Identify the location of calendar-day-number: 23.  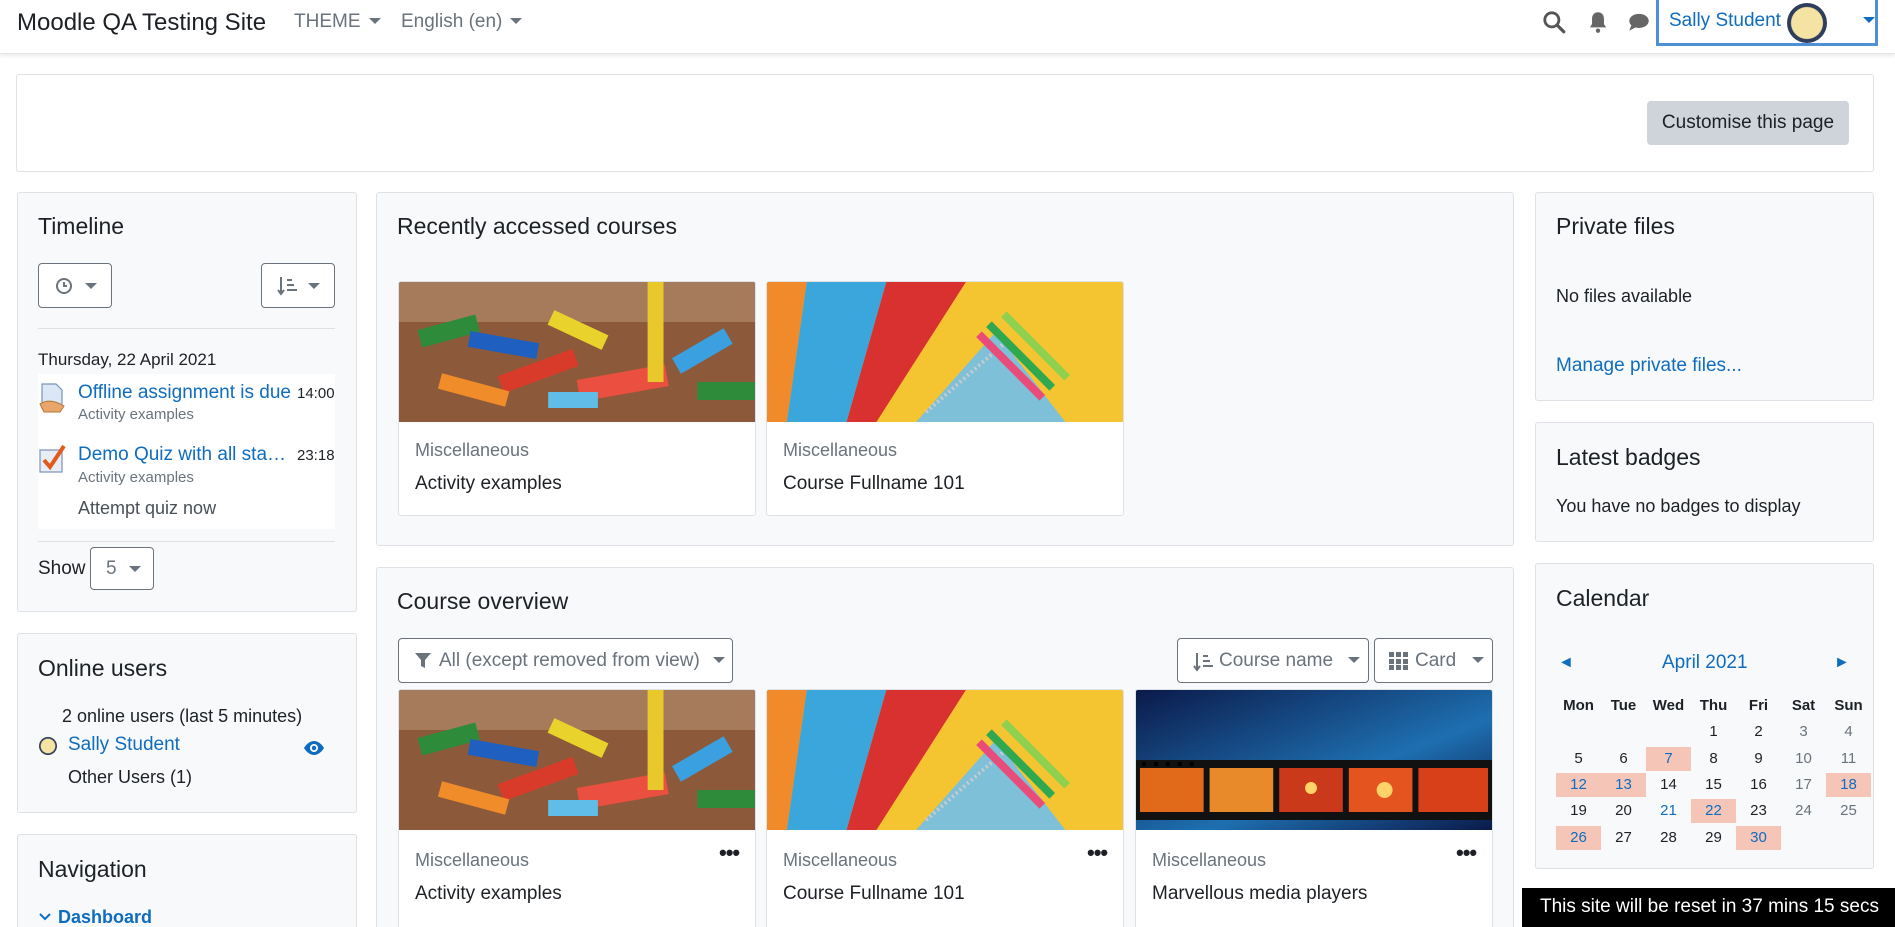
(1758, 810).